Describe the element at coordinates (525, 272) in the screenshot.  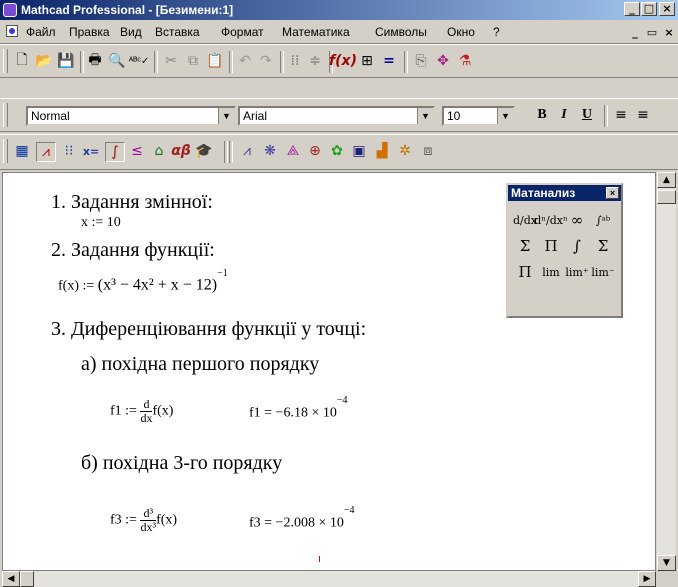
I see `product-button: Π` at that location.